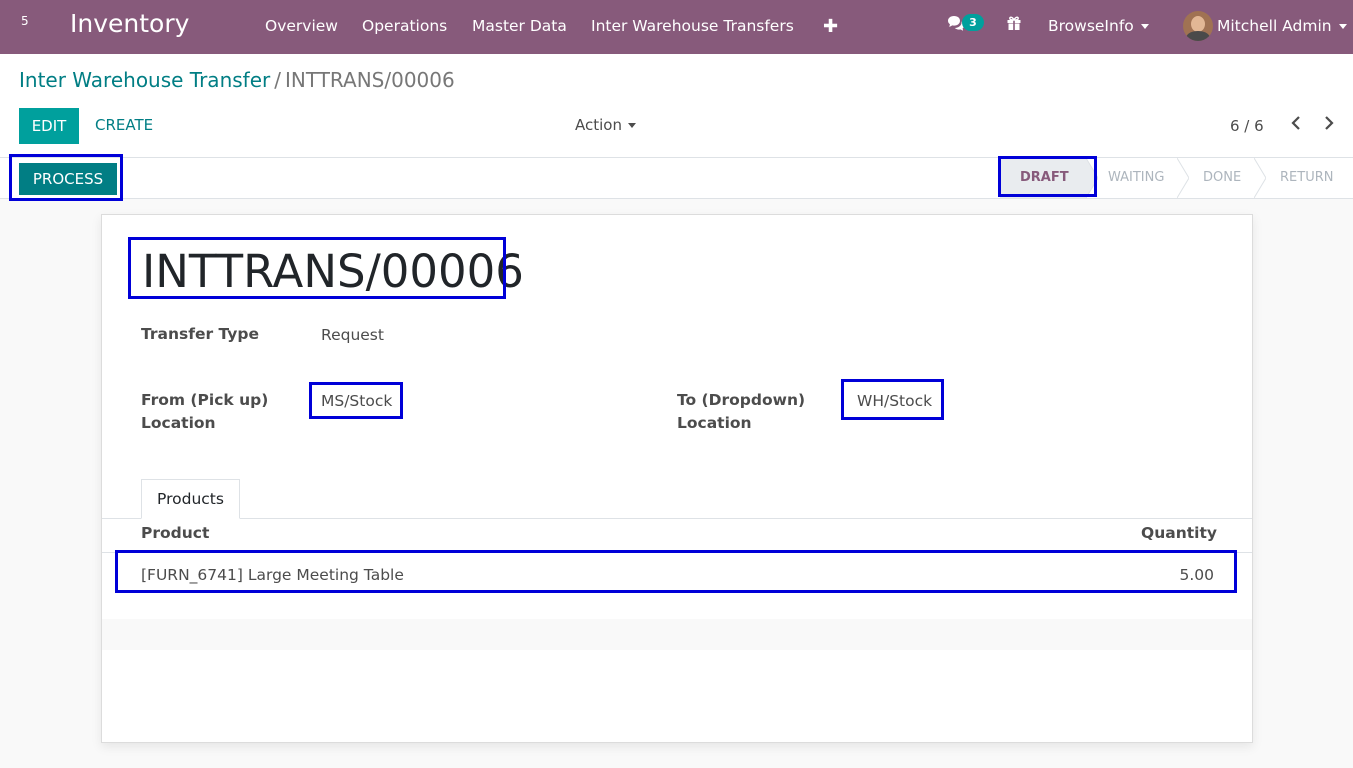 This screenshot has height=768, width=1353. What do you see at coordinates (1296, 124) in the screenshot?
I see `chevron-left-icon` at bounding box center [1296, 124].